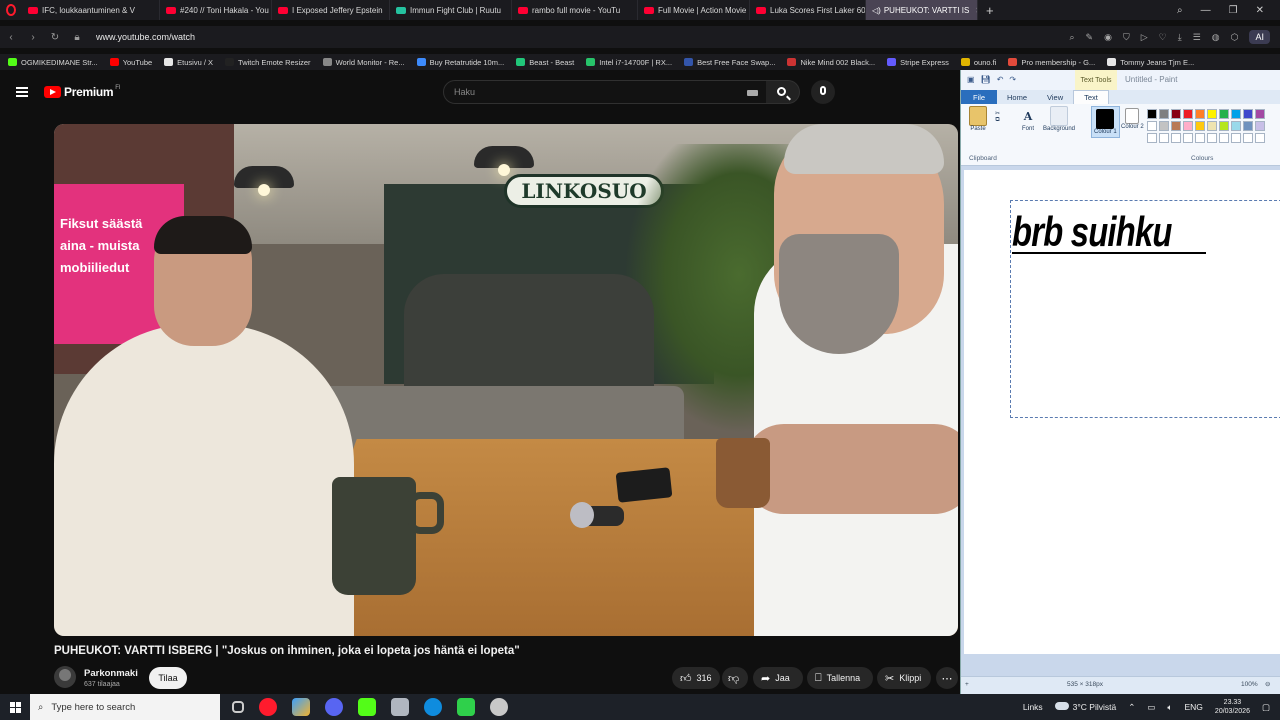 The height and width of the screenshot is (720, 1280). What do you see at coordinates (1096, 80) in the screenshot?
I see `text-tools-context-tab: Text Tools` at bounding box center [1096, 80].